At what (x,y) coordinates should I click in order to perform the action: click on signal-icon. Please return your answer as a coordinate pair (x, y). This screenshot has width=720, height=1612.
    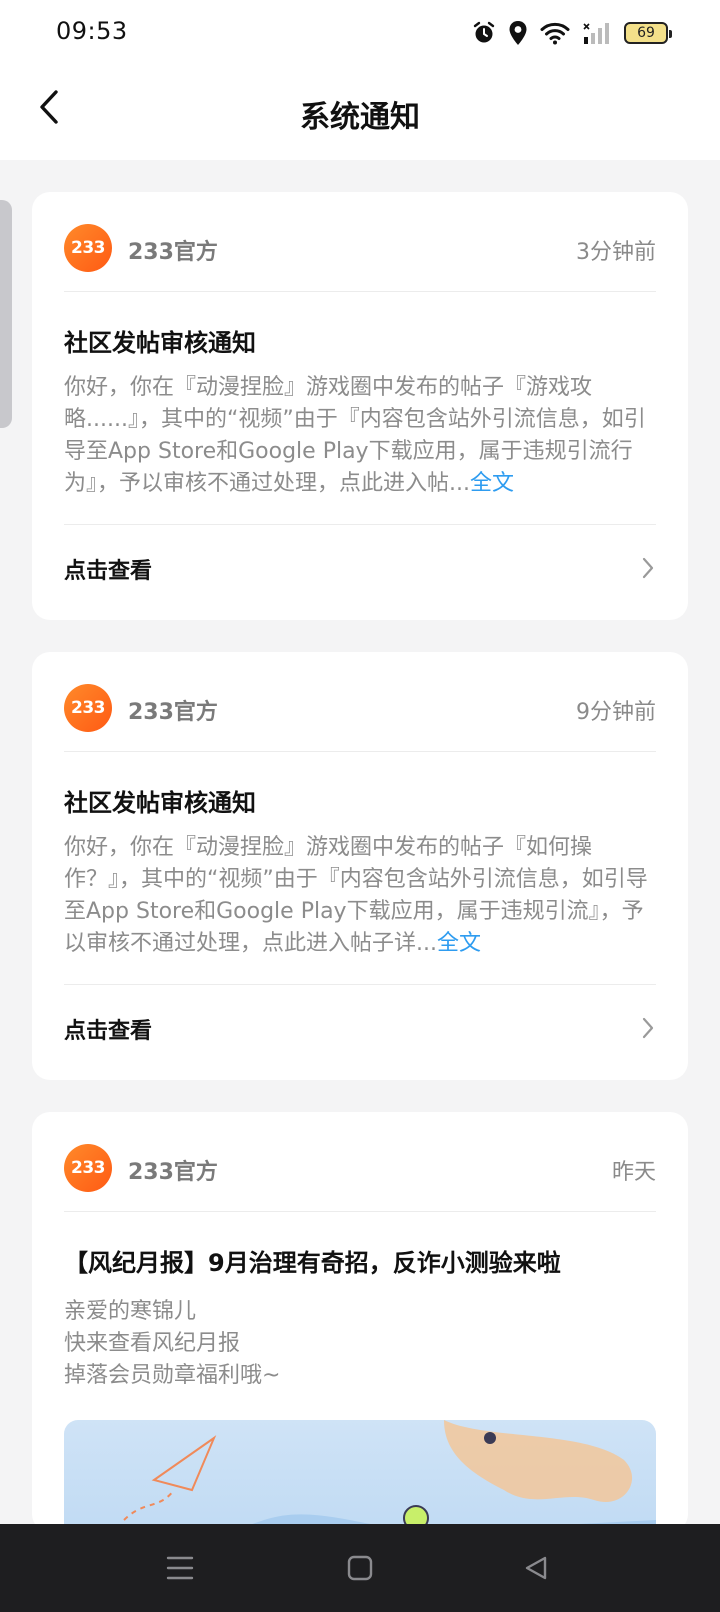
    Looking at the image, I should click on (596, 33).